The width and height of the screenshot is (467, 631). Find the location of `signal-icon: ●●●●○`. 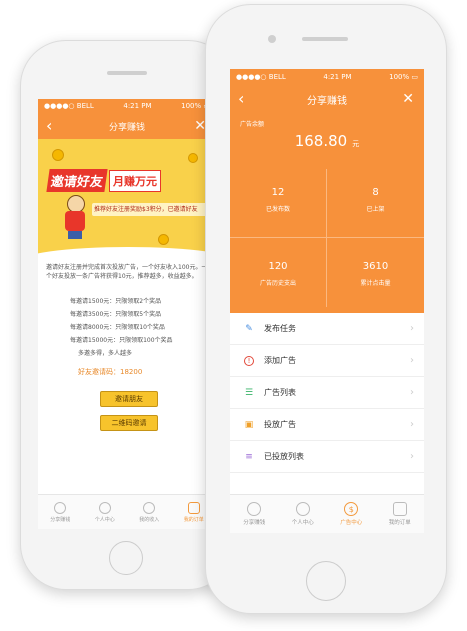

signal-icon: ●●●●○ is located at coordinates (59, 106).